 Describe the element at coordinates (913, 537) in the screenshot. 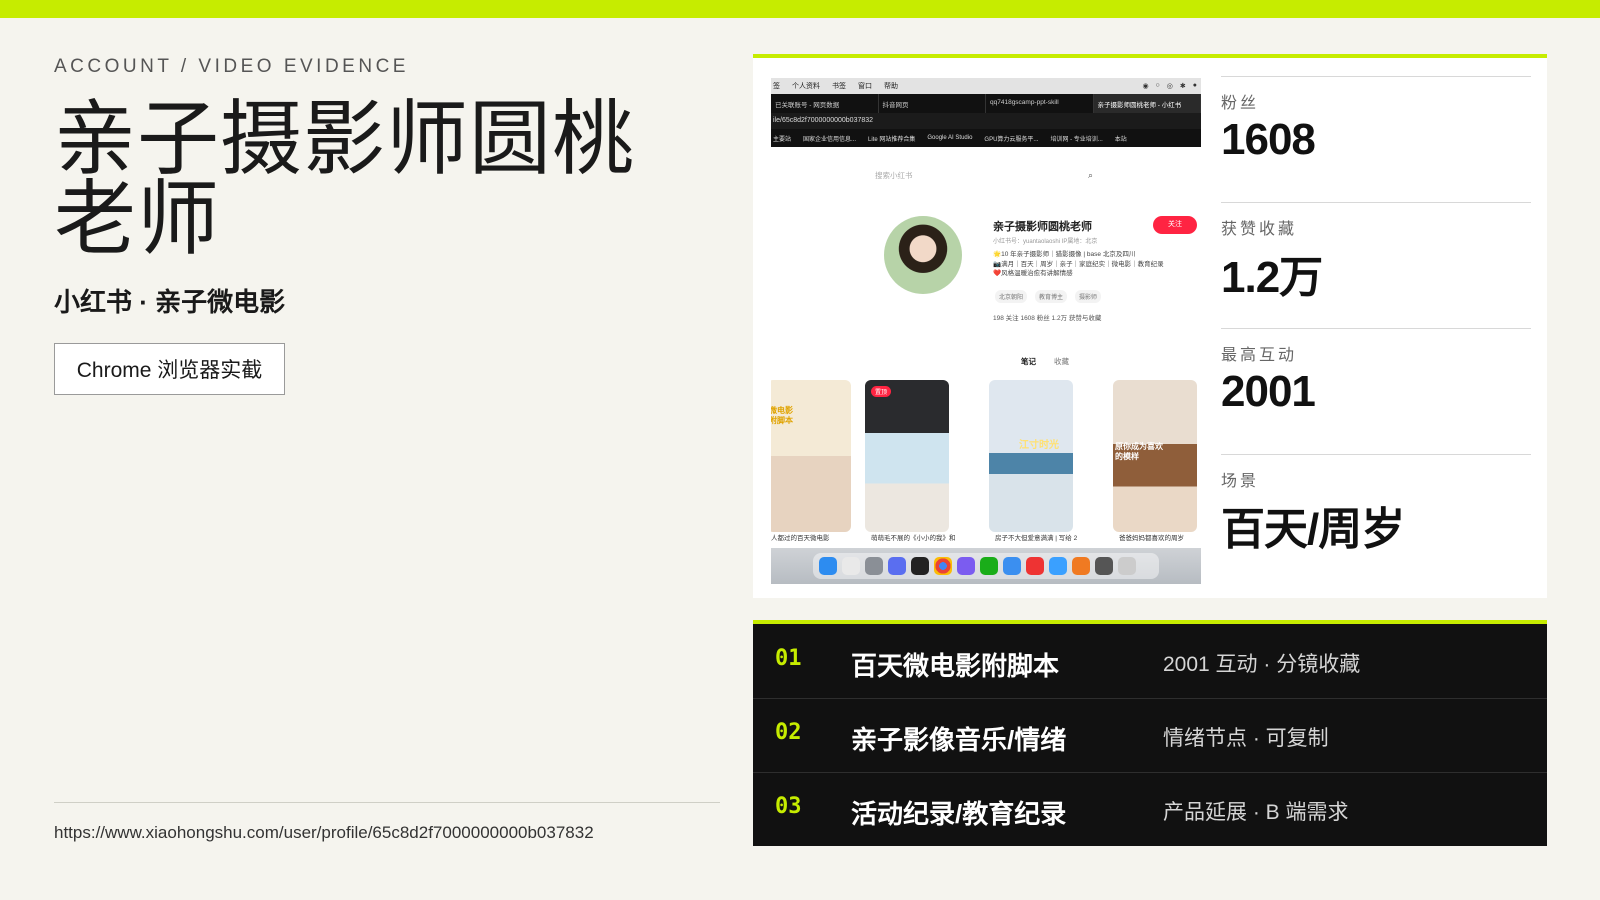

I see `card-caption: 萌萌毛不展的《小小的我》和` at that location.